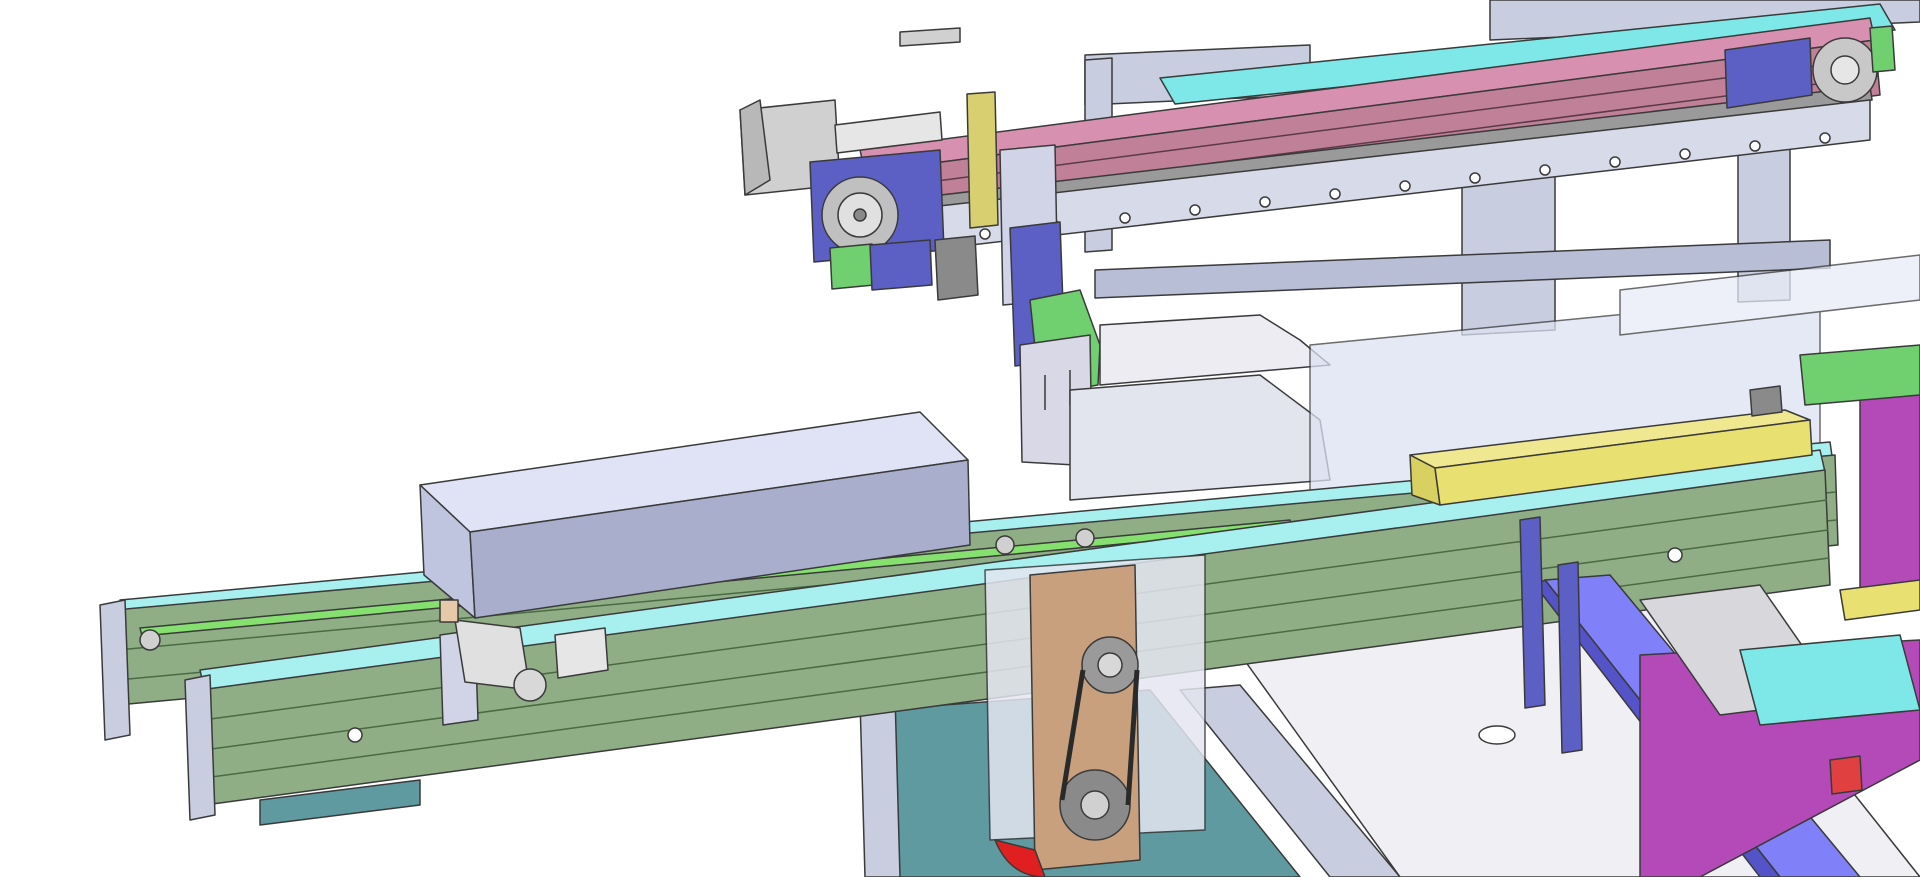  Describe the element at coordinates (880, 785) in the screenshot. I see `base-gray-frame` at that location.